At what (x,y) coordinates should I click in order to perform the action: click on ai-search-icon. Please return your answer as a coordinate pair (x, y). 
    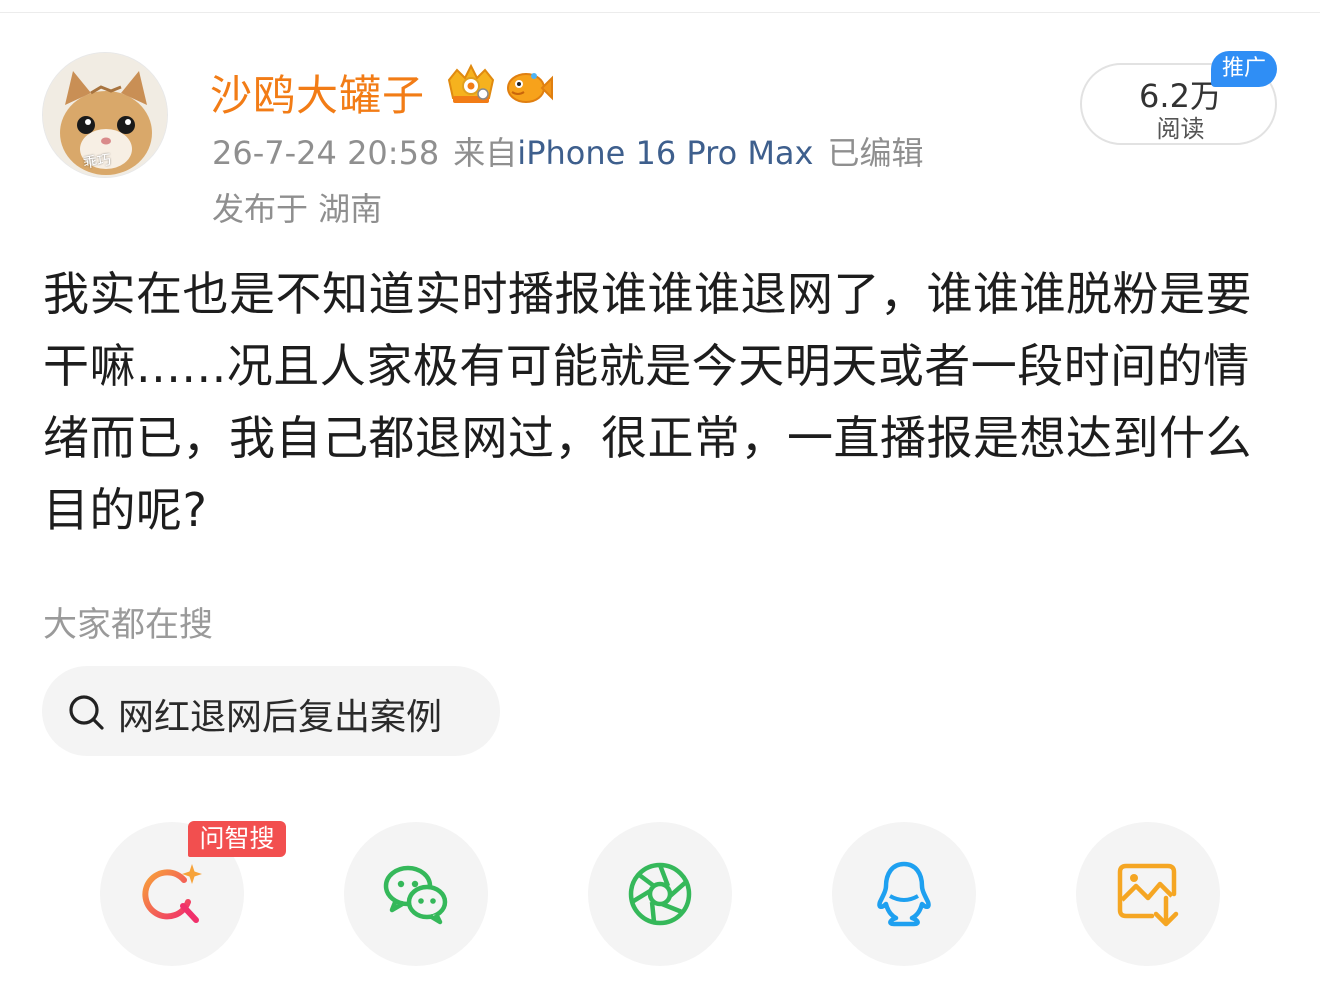
    Looking at the image, I should click on (172, 893).